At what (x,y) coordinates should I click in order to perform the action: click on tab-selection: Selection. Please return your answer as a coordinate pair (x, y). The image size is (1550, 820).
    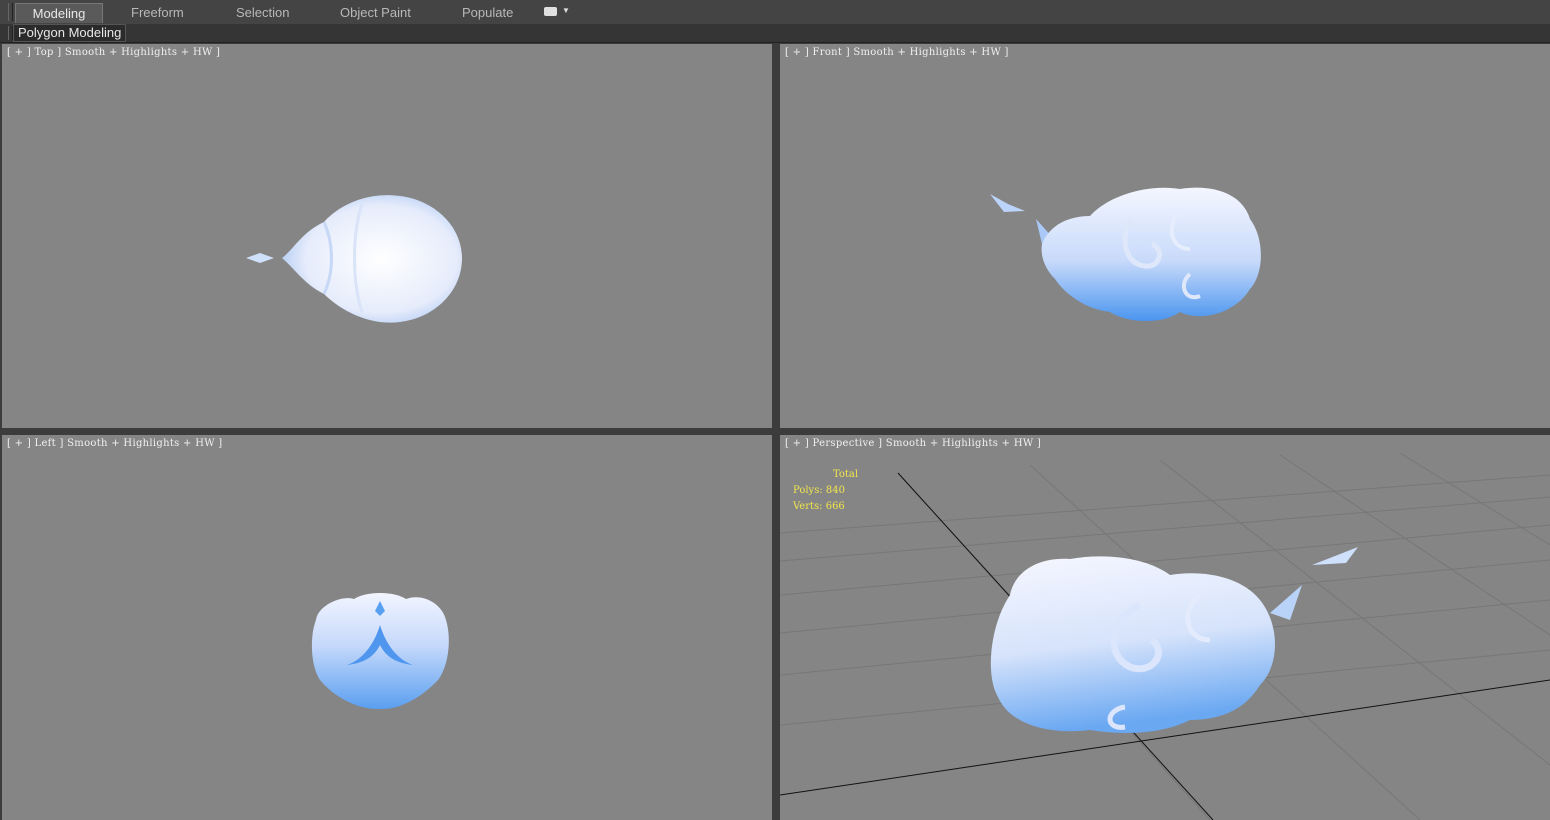
    Looking at the image, I should click on (262, 12).